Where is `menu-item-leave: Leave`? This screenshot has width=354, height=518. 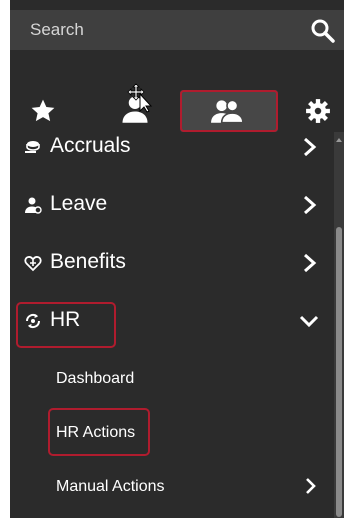
menu-item-leave: Leave is located at coordinates (172, 205).